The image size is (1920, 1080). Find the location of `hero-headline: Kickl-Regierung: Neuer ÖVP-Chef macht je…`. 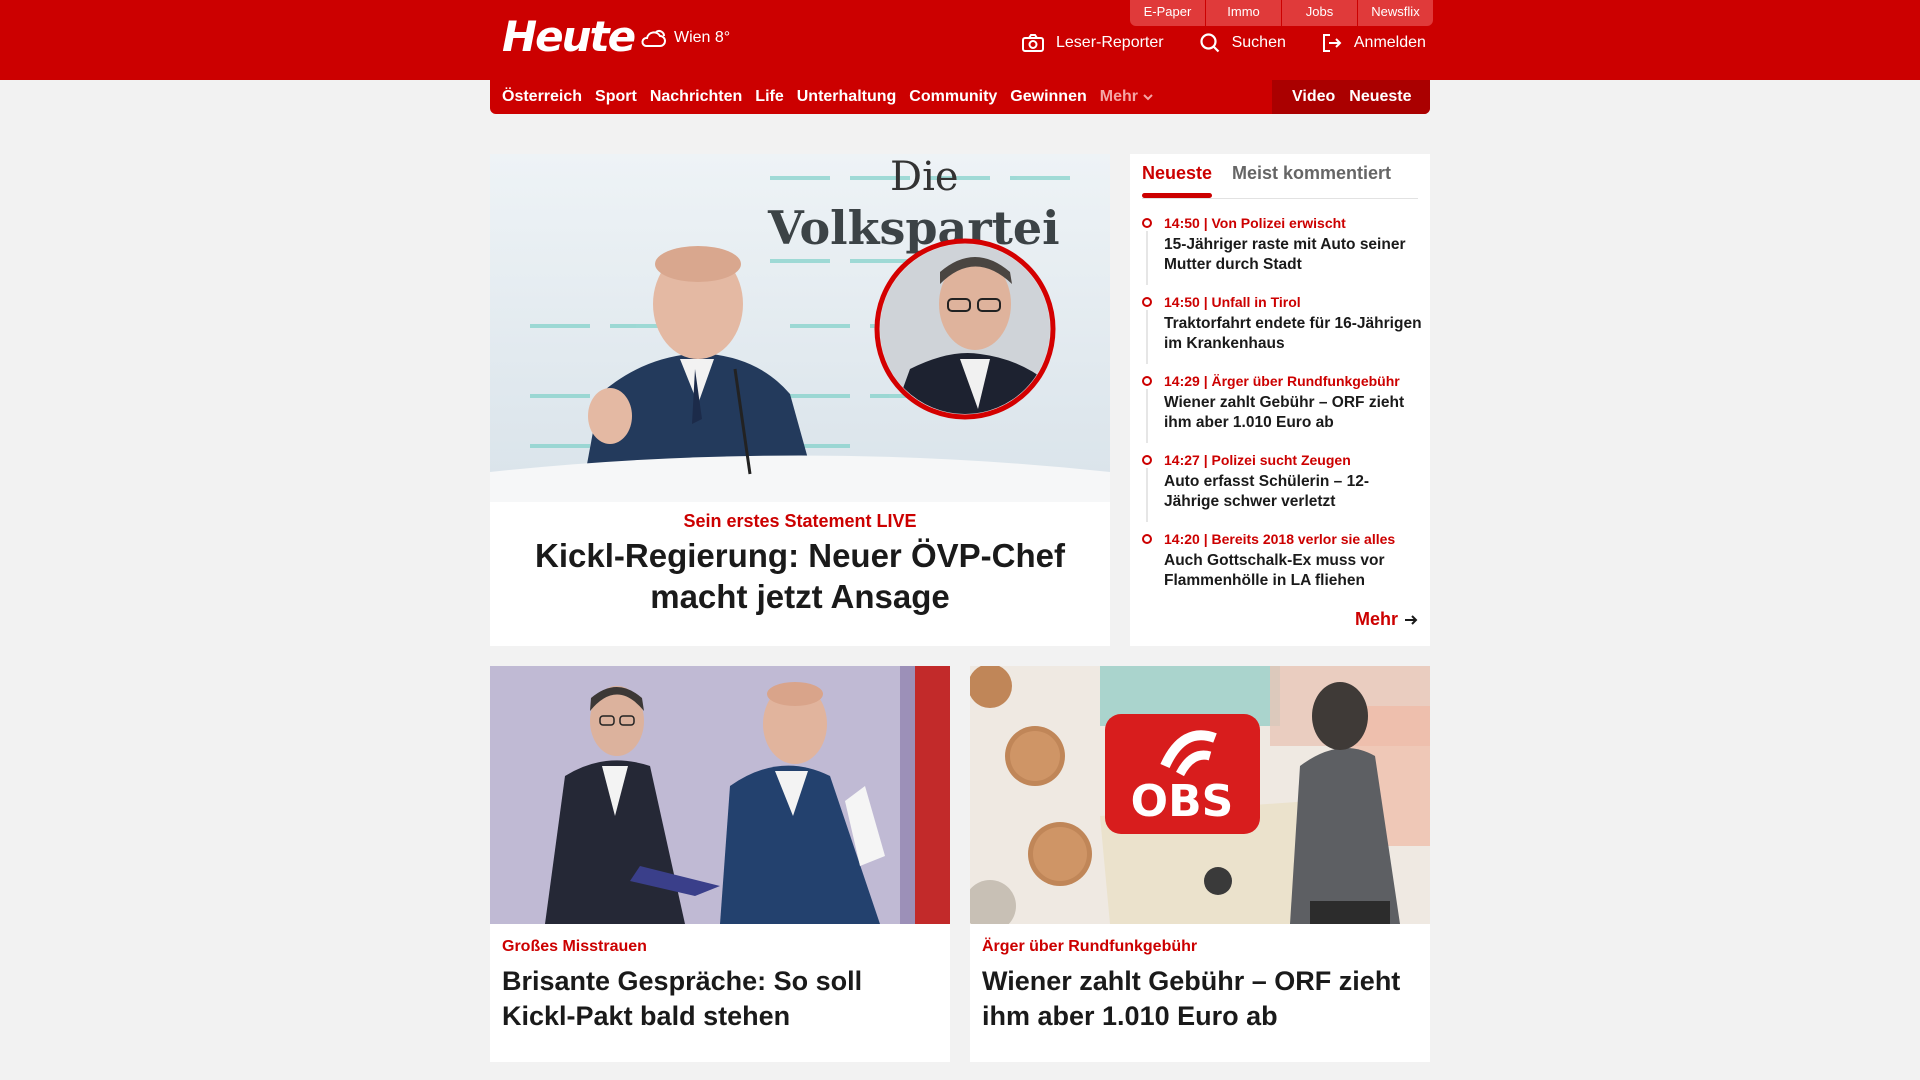

hero-headline: Kickl-Regierung: Neuer ÖVP-Chef macht je… is located at coordinates (800, 576).